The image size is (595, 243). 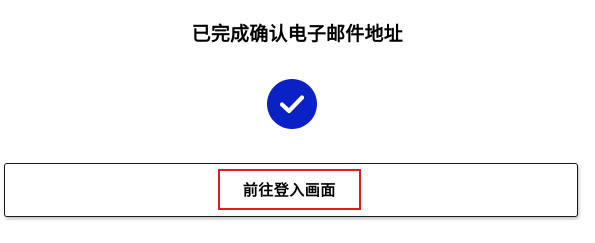 I want to click on check-circle-icon, so click(x=292, y=104).